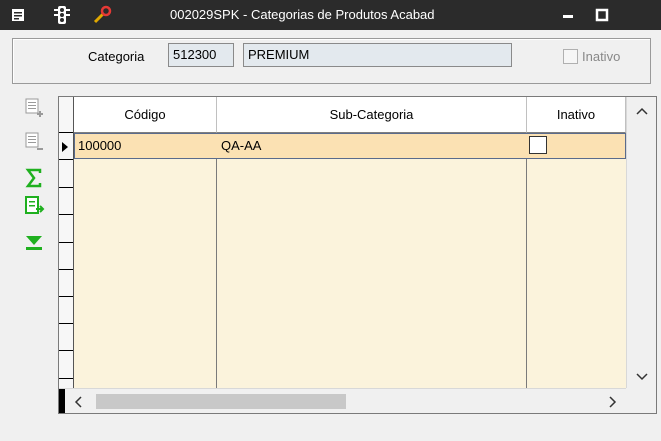 This screenshot has height=441, width=661. Describe the element at coordinates (601, 56) in the screenshot. I see `inativo-label: Inativo` at that location.